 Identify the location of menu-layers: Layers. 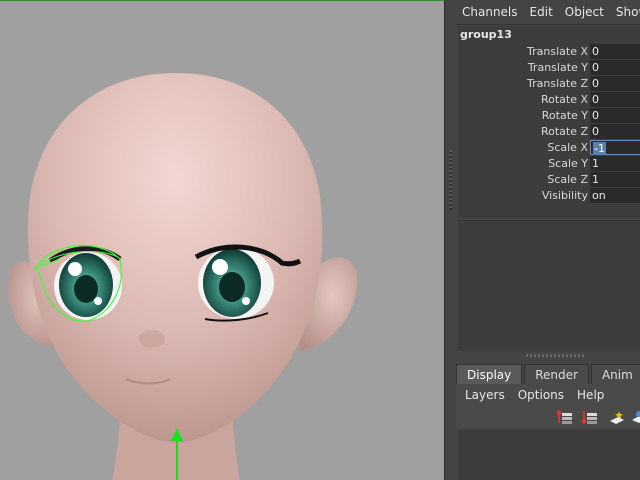
(485, 395).